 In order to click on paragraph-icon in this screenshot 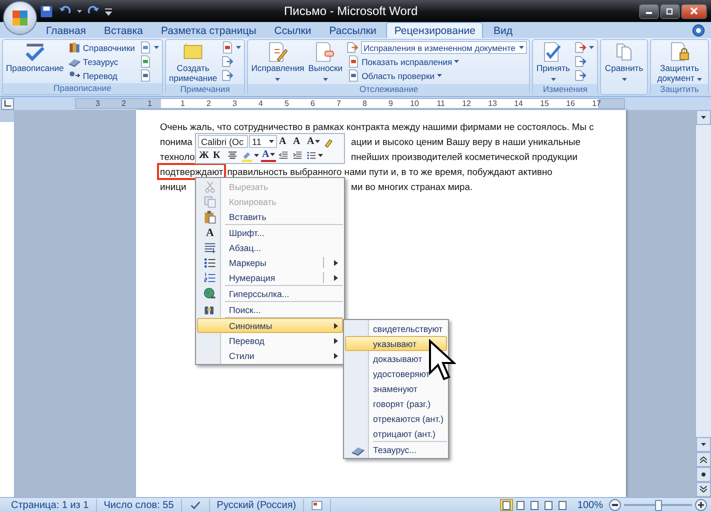, I will do `click(210, 247)`.